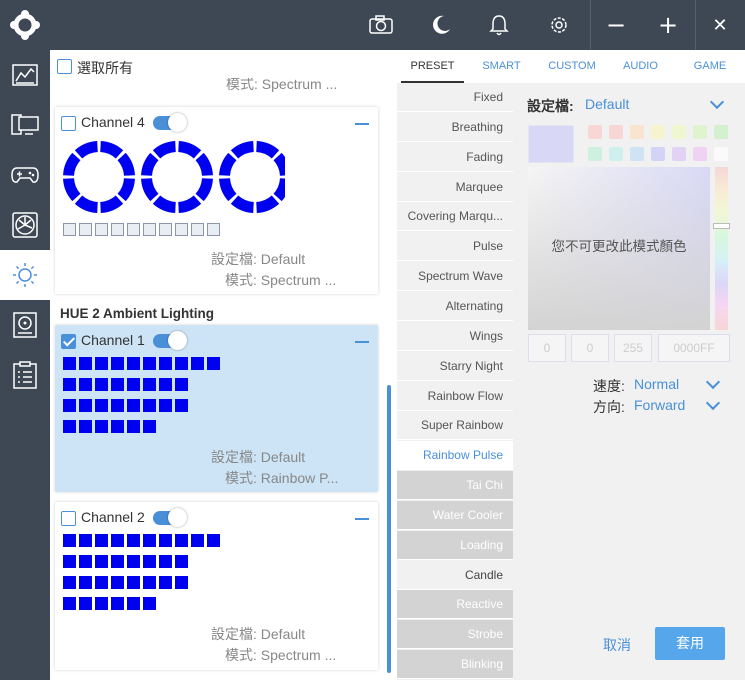  I want to click on channel1-toggle, so click(170, 340).